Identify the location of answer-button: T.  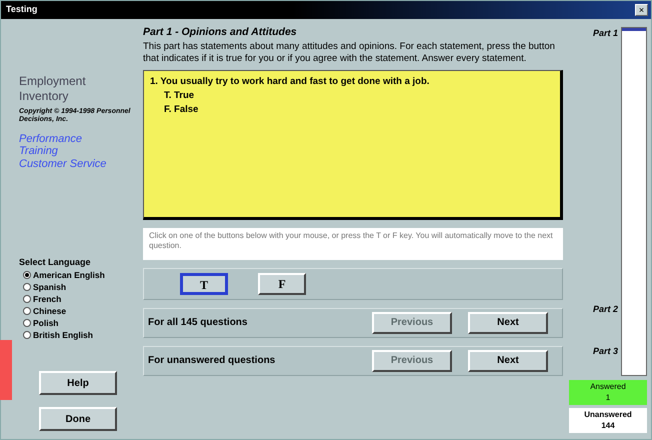
(204, 283).